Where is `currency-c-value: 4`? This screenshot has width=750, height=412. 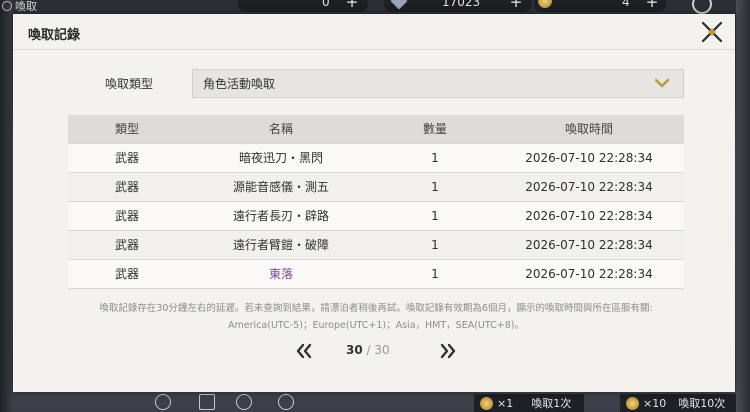 currency-c-value: 4 is located at coordinates (626, 4).